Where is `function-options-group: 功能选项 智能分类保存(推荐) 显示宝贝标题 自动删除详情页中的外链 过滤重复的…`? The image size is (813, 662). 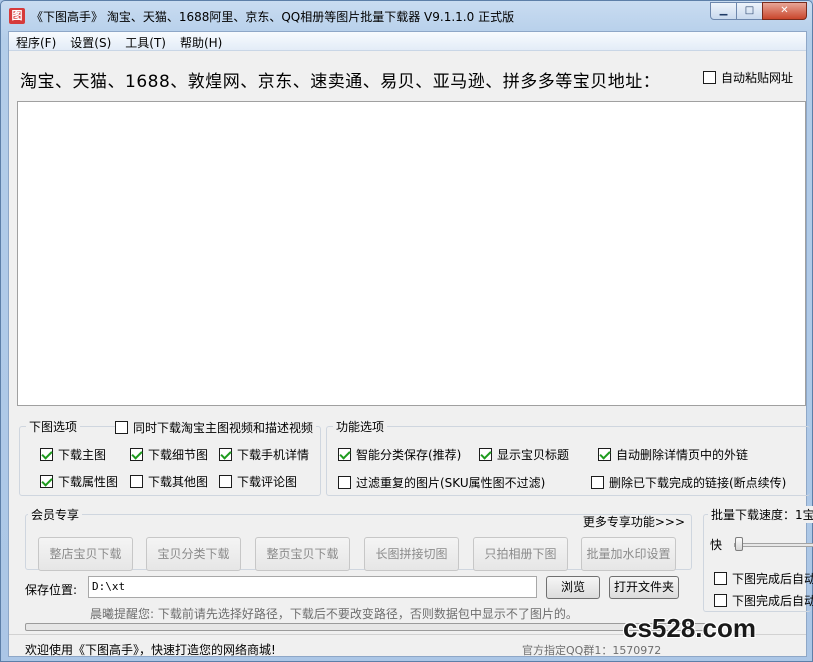 function-options-group: 功能选项 智能分类保存(推荐) 显示宝贝标题 自动删除详情页中的外链 过滤重复的… is located at coordinates (568, 457).